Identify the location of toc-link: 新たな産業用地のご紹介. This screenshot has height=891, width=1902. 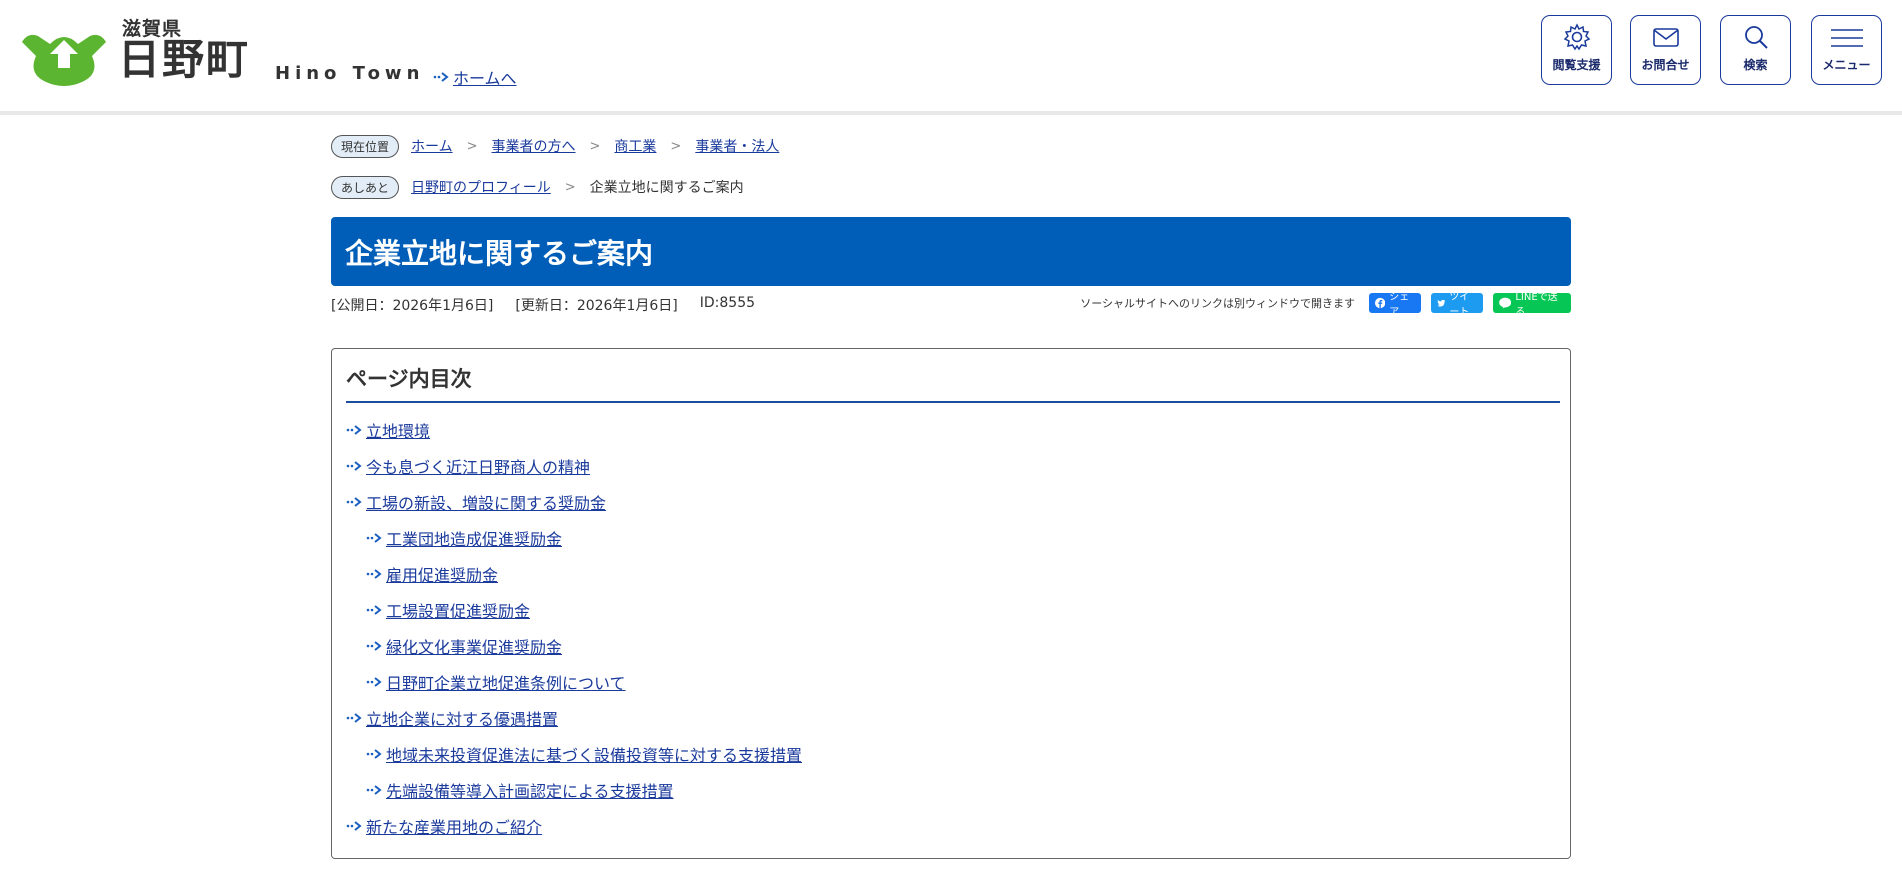
(454, 826).